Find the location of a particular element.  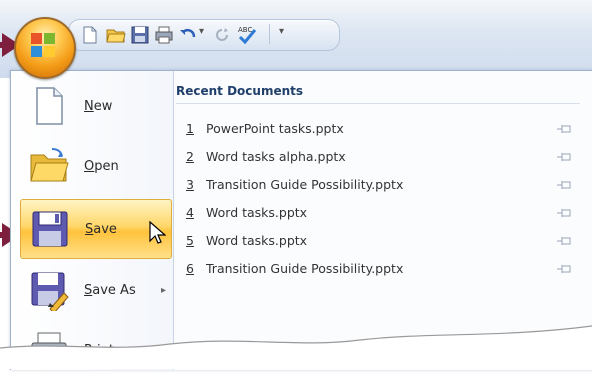

torn-edge is located at coordinates (296, 347).